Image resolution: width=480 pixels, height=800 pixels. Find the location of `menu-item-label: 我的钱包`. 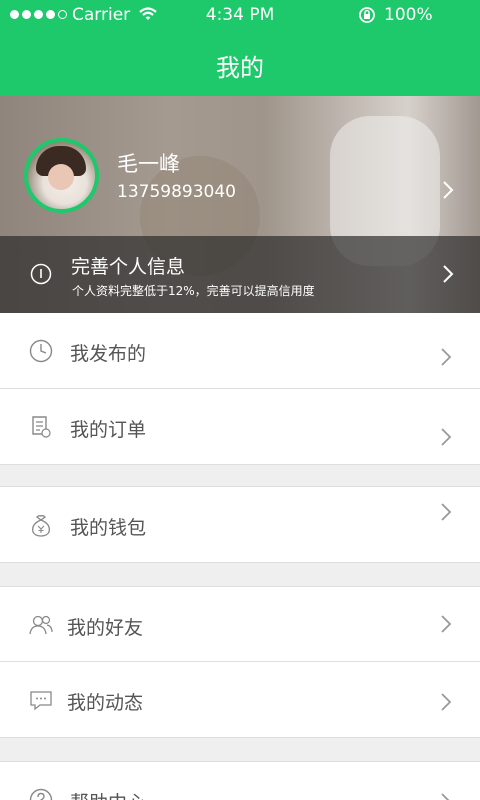

menu-item-label: 我的钱包 is located at coordinates (108, 528).